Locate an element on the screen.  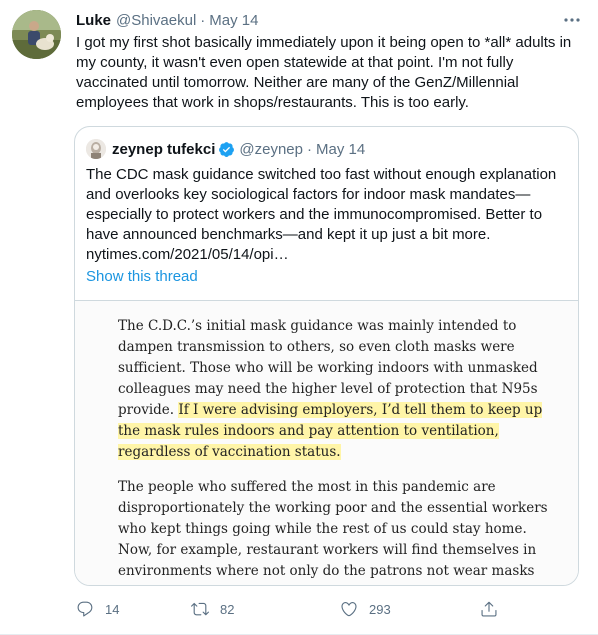
like-button: 293 is located at coordinates (365, 609).